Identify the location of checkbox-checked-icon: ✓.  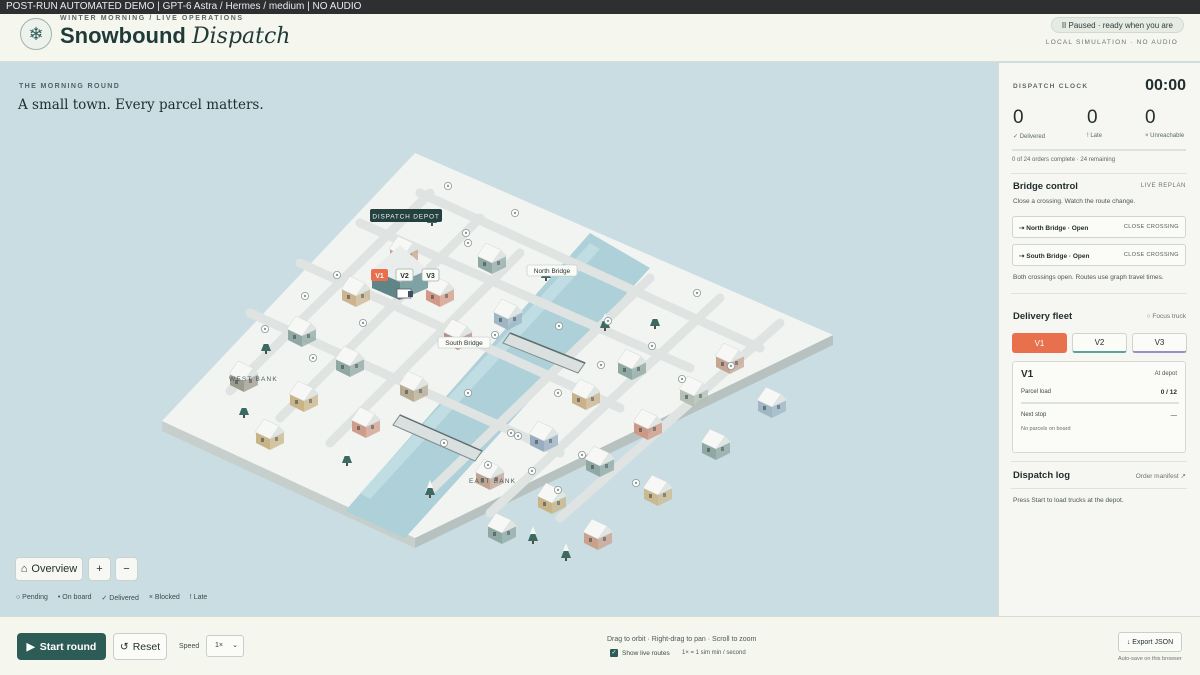
(614, 653).